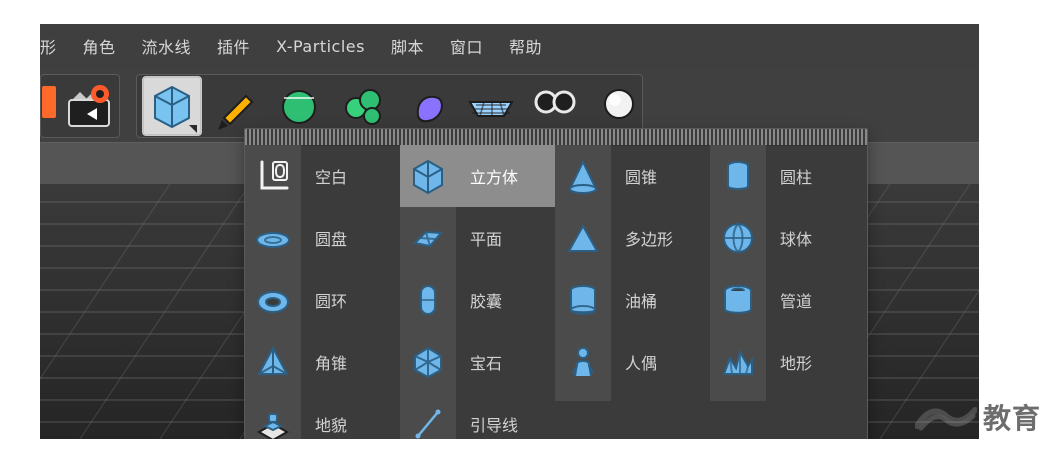  I want to click on pyramid-icon, so click(273, 362).